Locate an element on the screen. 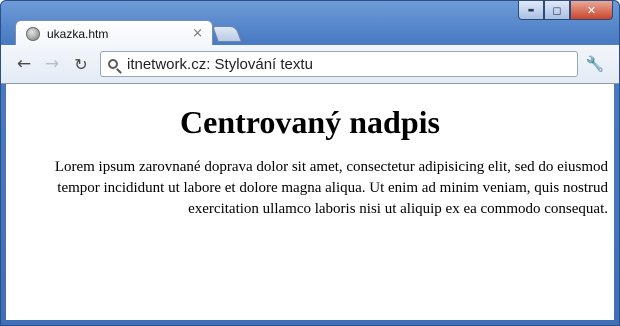 This screenshot has height=326, width=620. page-heading: Centrovaný nadpis is located at coordinates (310, 122).